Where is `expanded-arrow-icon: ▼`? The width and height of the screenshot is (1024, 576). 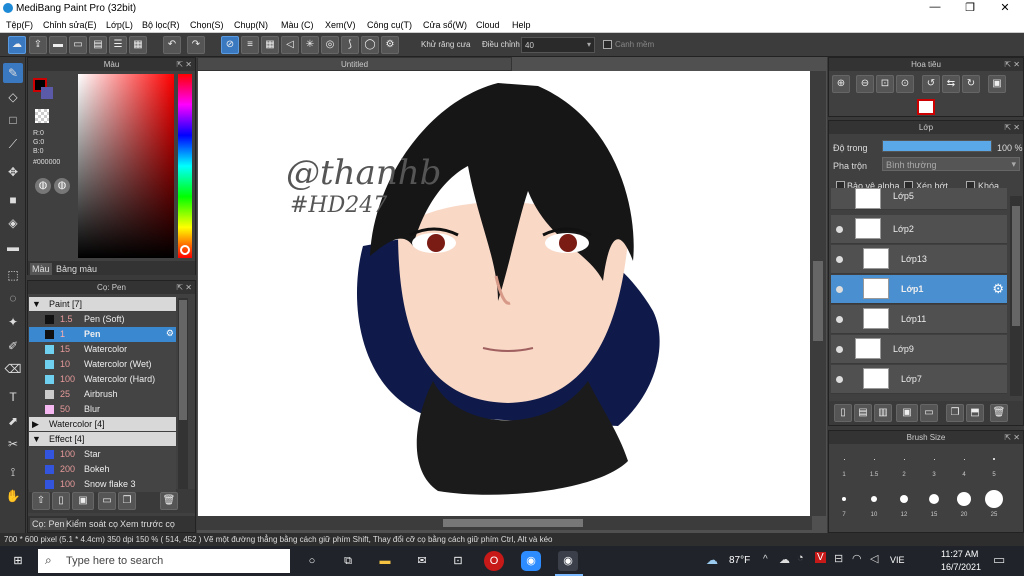
expanded-arrow-icon: ▼ is located at coordinates (36, 304).